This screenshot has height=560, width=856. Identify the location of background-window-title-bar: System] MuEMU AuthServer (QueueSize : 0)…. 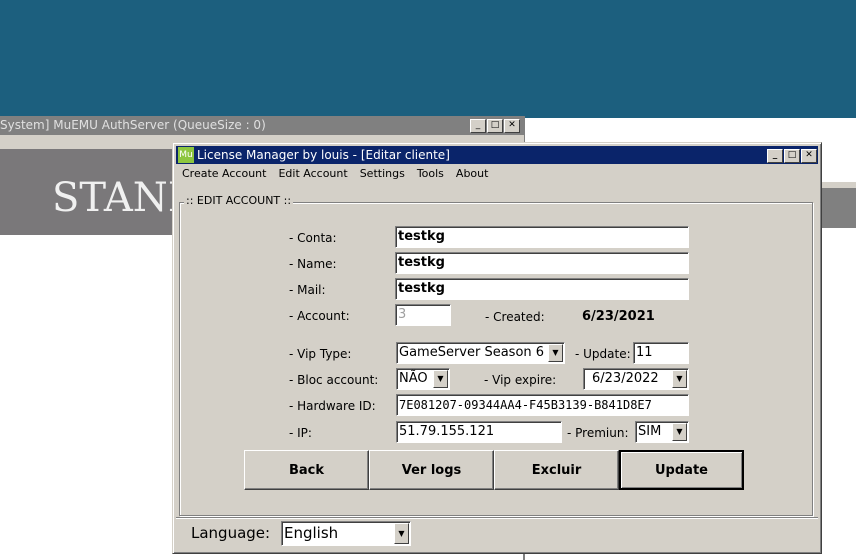
(262, 125).